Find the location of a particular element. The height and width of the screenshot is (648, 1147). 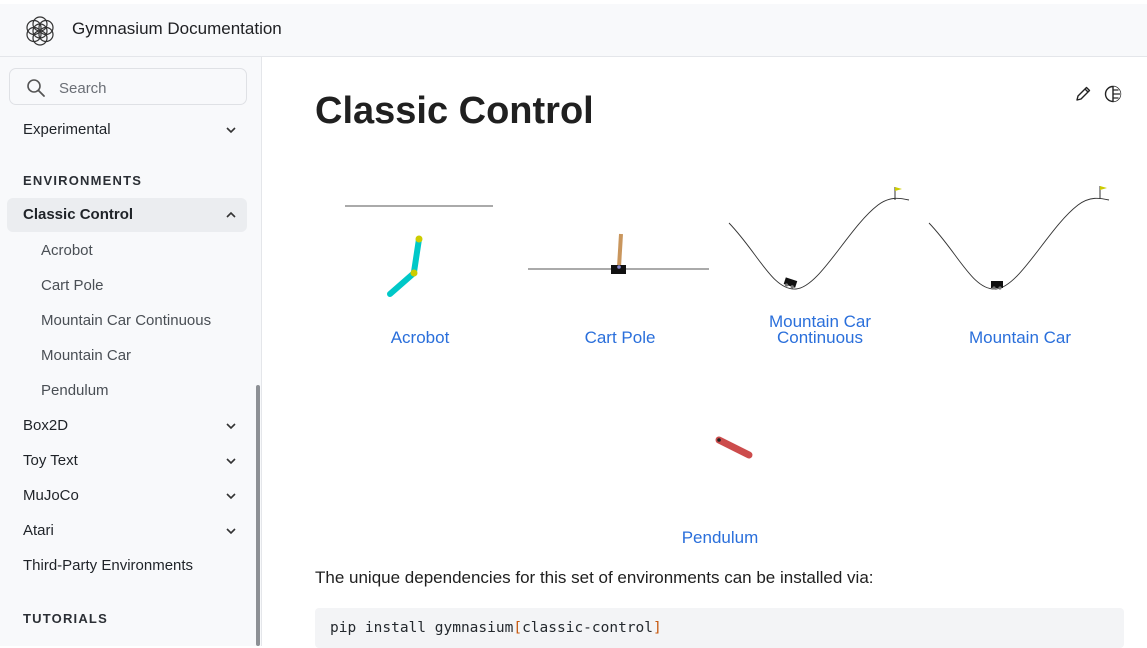

sidebar-item-third-party-environments: Third-Party Environments is located at coordinates (127, 566).